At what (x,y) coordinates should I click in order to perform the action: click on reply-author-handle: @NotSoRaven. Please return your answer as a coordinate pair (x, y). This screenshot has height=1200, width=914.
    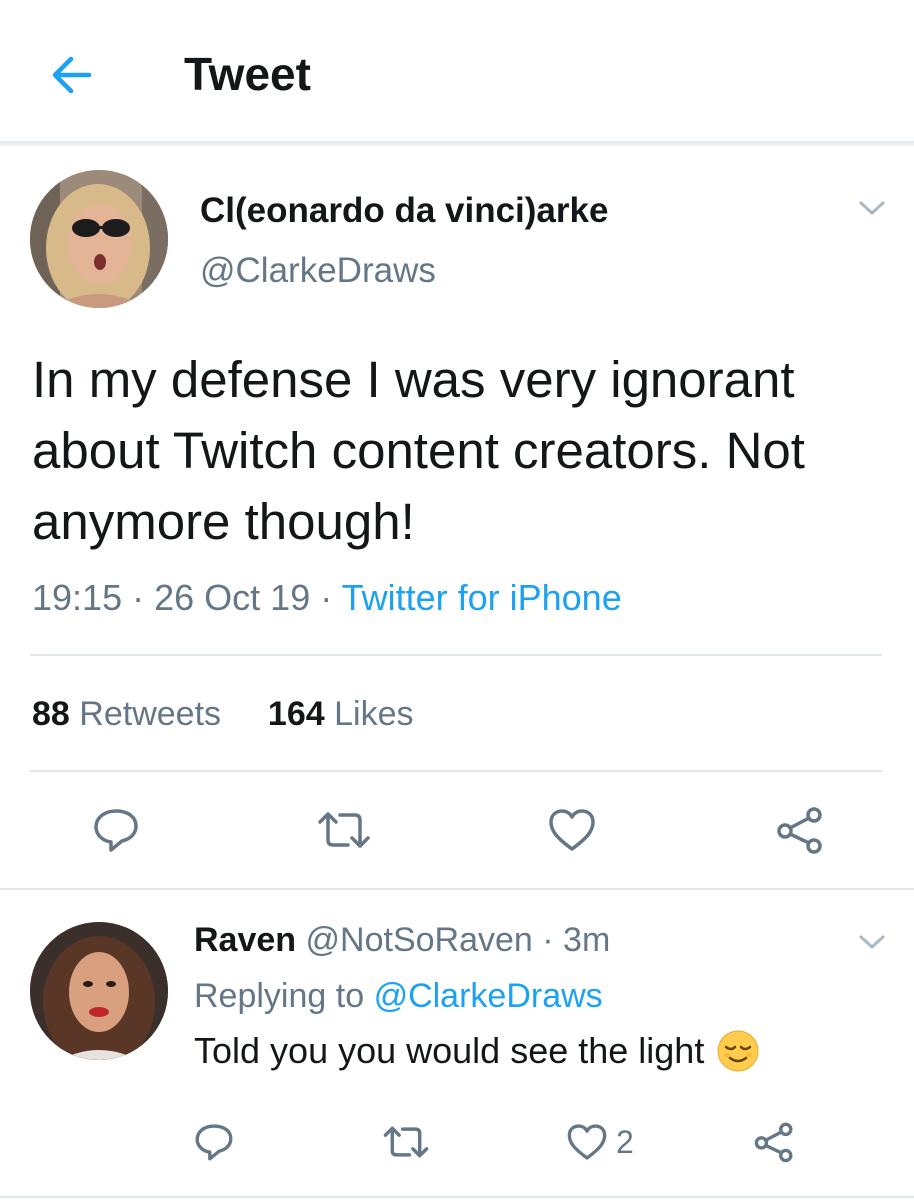
    Looking at the image, I should click on (419, 940).